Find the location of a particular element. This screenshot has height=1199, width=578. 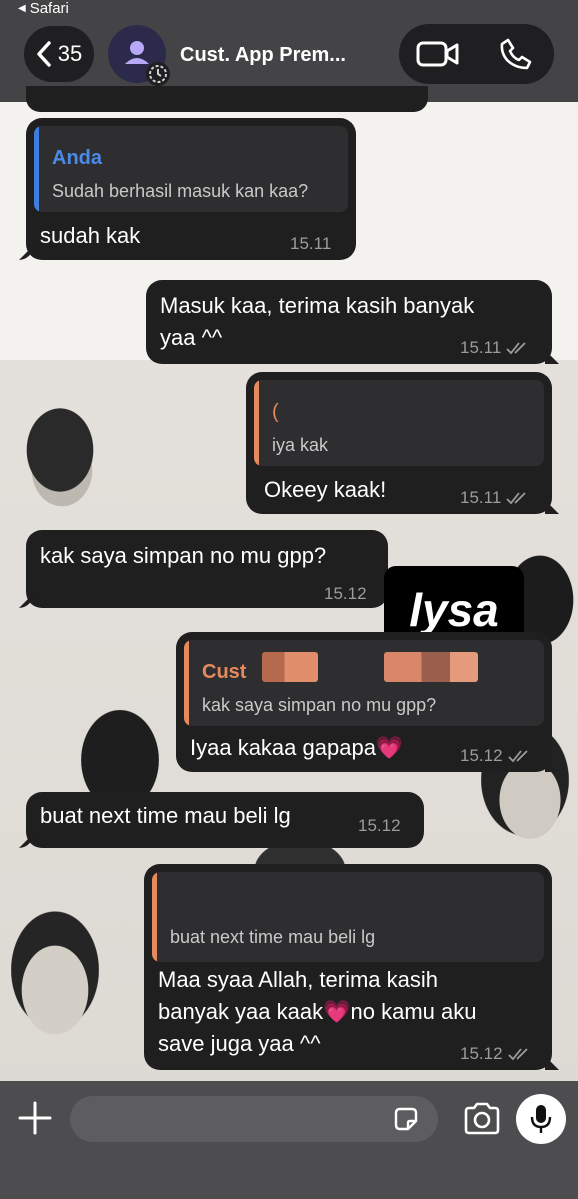

back-triangle-icon: ◀ is located at coordinates (22, 8).